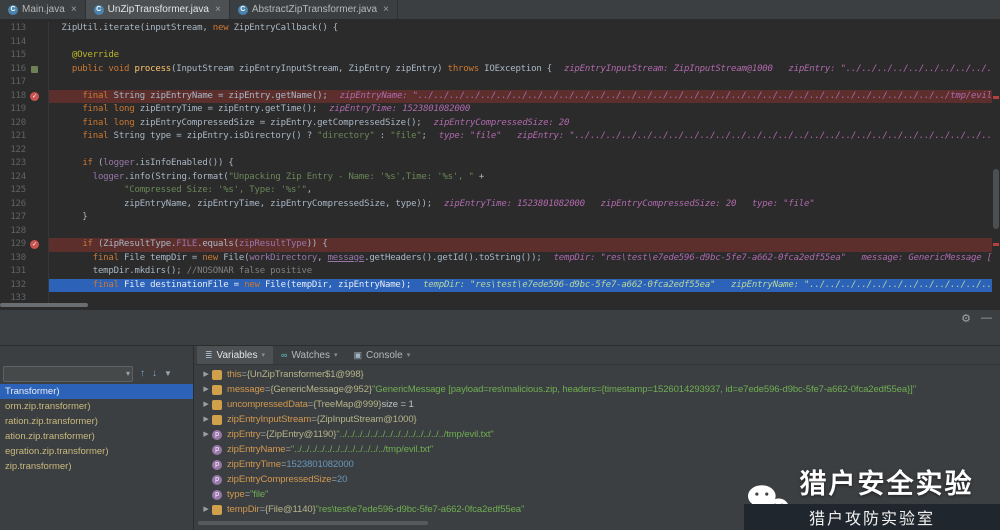 Image resolution: width=1000 pixels, height=530 pixels. What do you see at coordinates (154, 374) in the screenshot?
I see `down-arrow-icon: ↓` at bounding box center [154, 374].